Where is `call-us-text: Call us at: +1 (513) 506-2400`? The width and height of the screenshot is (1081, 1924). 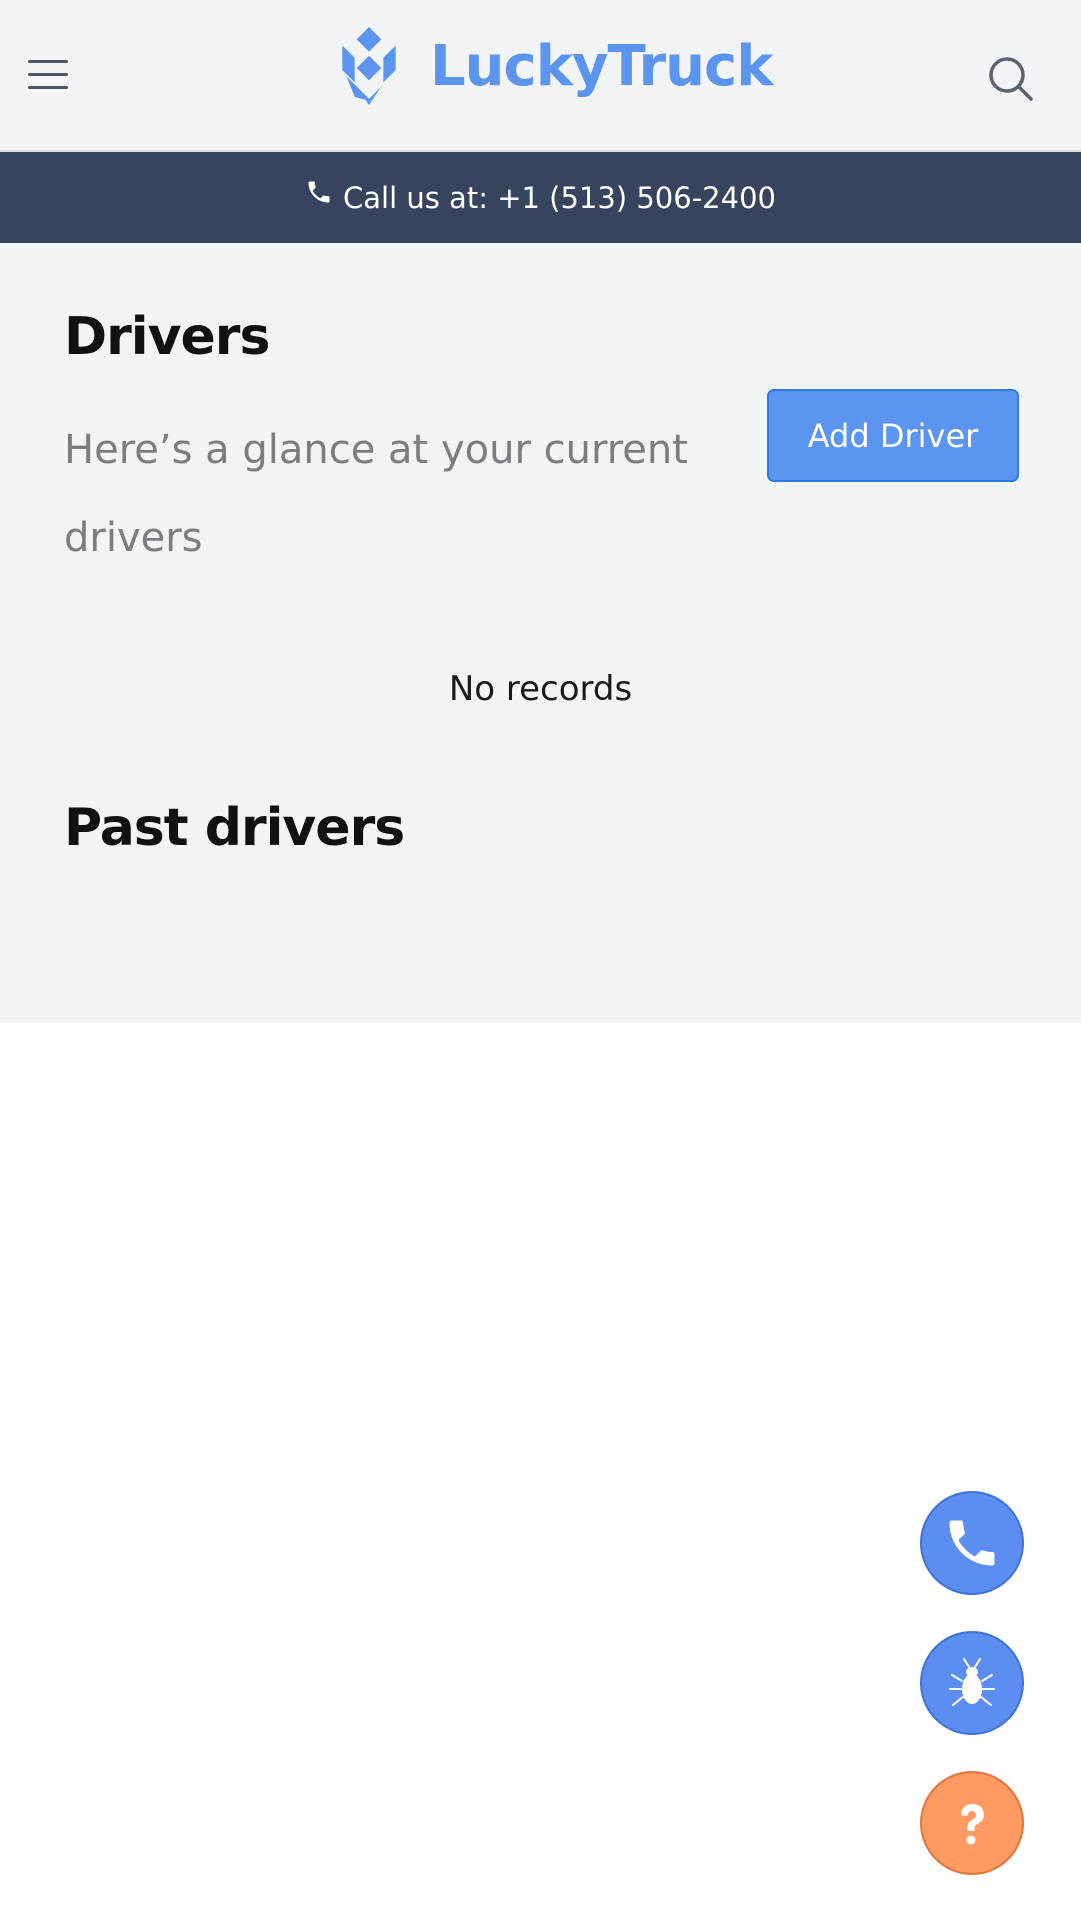
call-us-text: Call us at: +1 (513) 506-2400 is located at coordinates (559, 197).